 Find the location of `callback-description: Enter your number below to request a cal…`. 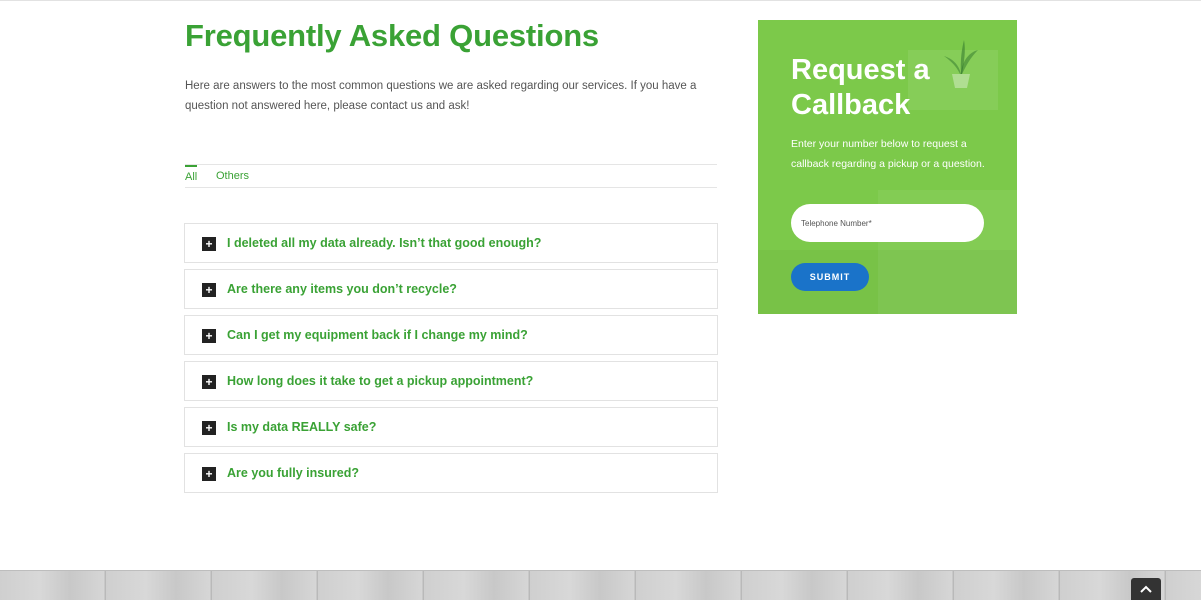

callback-description: Enter your number below to request a cal… is located at coordinates (888, 154).